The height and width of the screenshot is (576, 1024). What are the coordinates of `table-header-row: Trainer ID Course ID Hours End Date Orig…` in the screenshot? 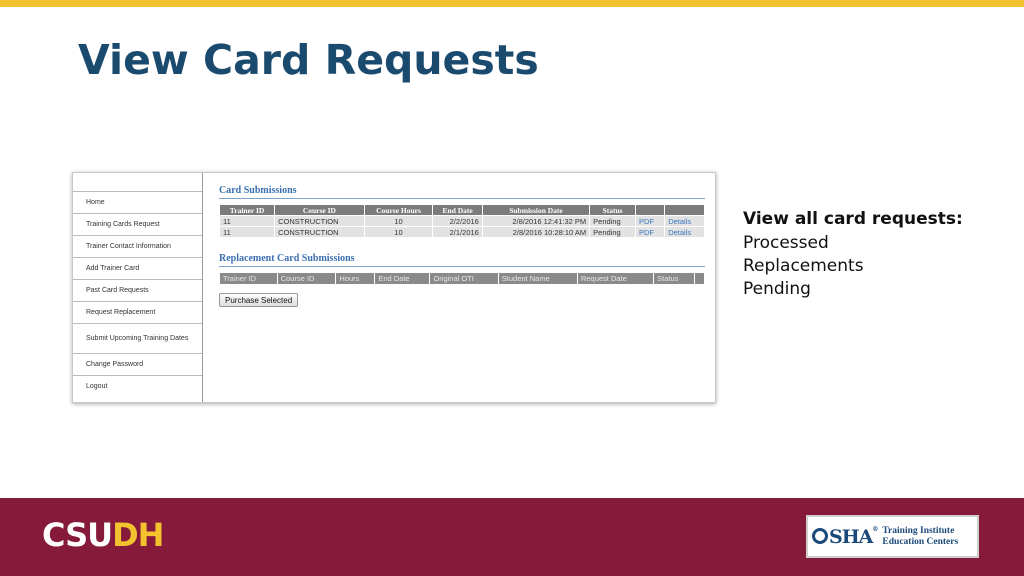 It's located at (462, 278).